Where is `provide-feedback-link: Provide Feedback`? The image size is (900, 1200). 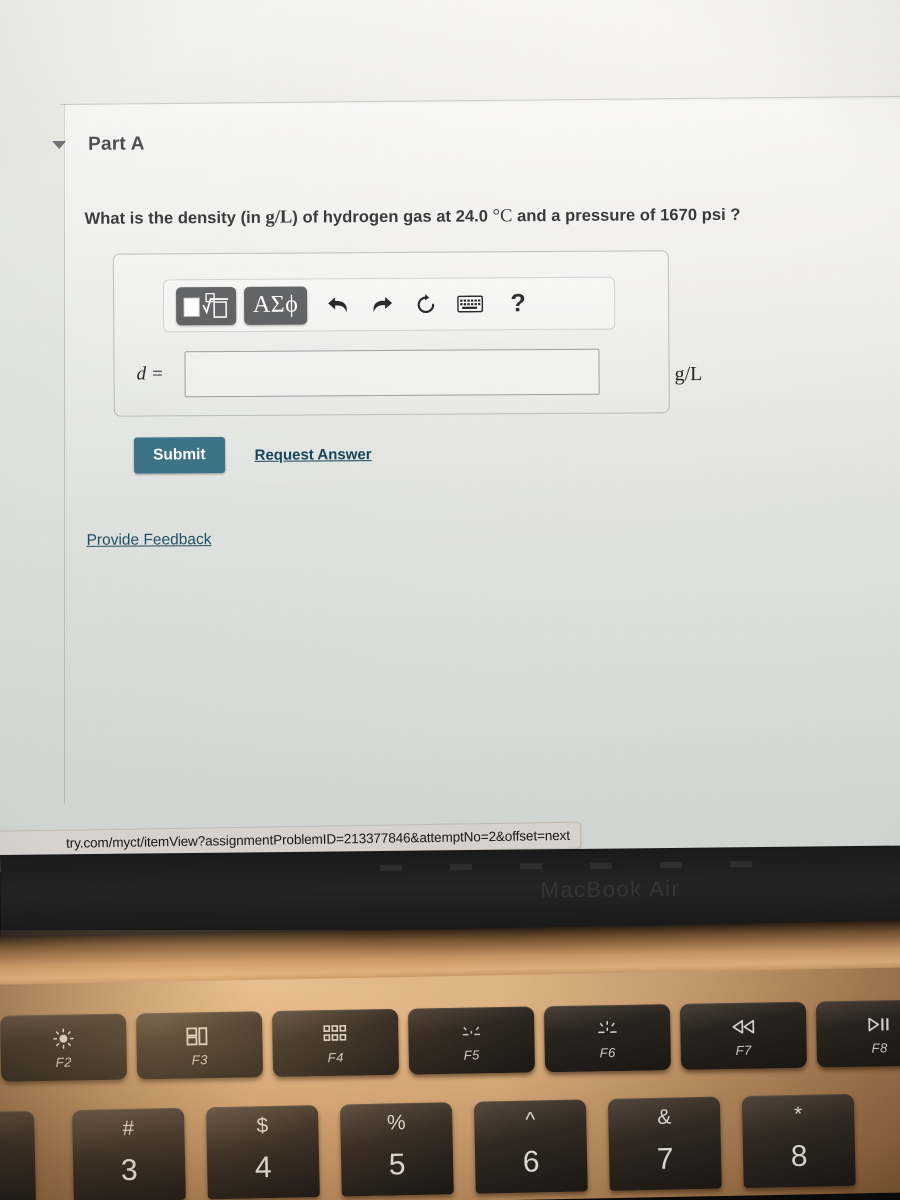 provide-feedback-link: Provide Feedback is located at coordinates (149, 540).